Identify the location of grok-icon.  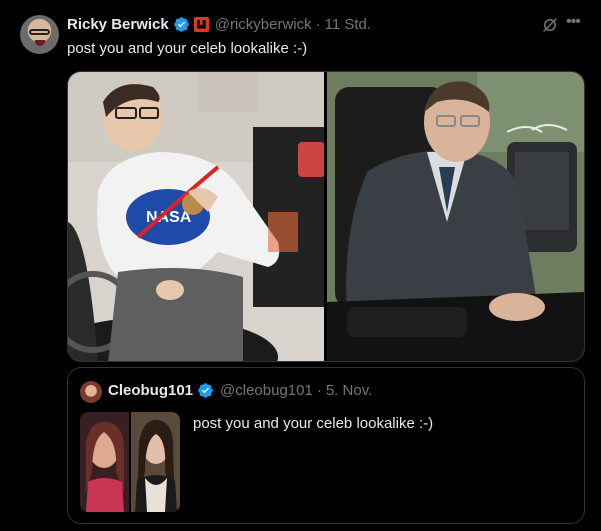
(550, 25).